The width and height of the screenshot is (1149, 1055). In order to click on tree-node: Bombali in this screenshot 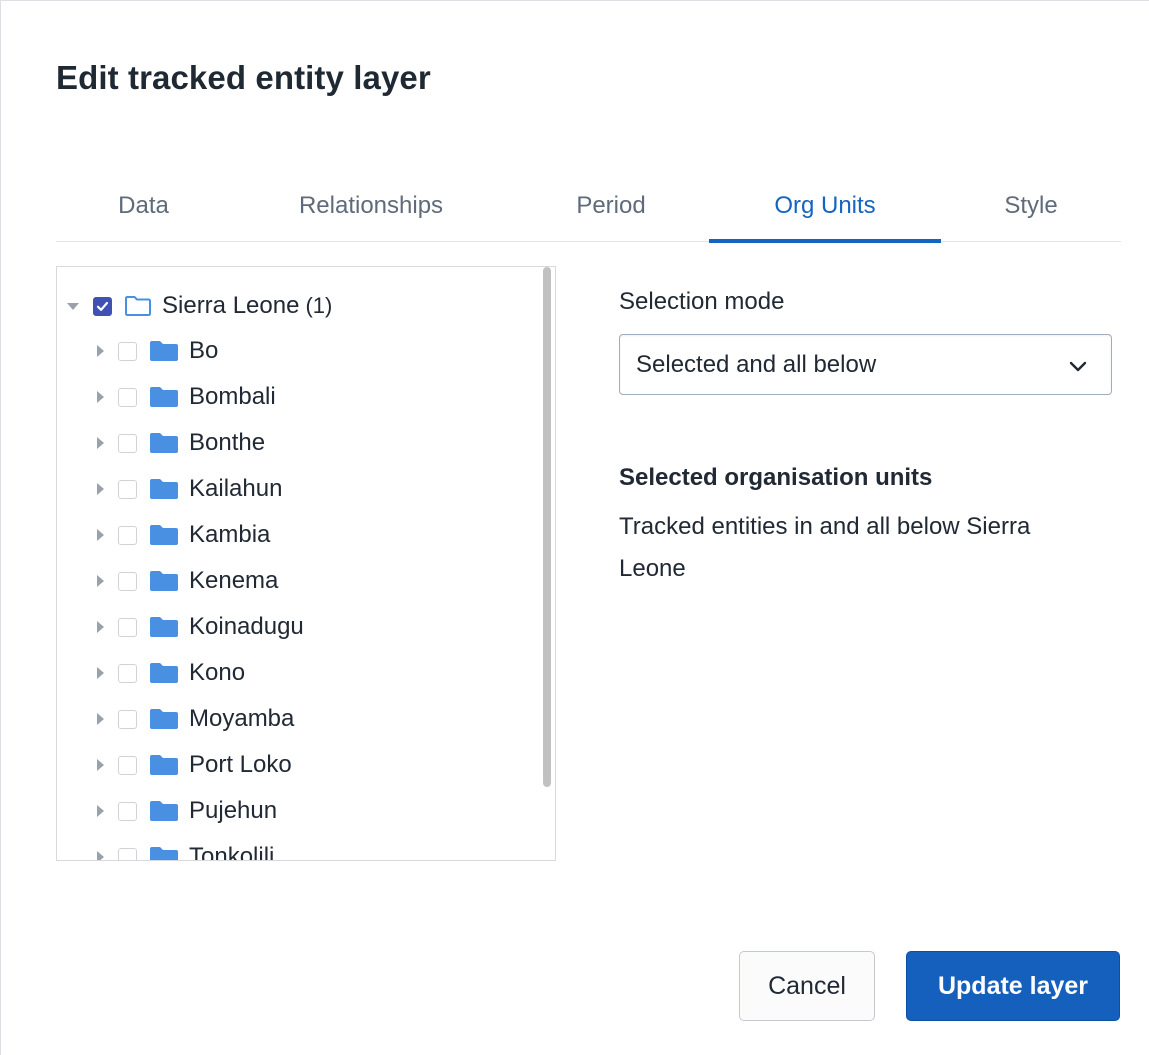, I will do `click(186, 397)`.